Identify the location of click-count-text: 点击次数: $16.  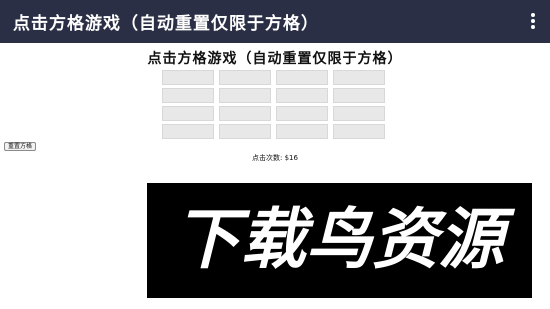
(275, 158).